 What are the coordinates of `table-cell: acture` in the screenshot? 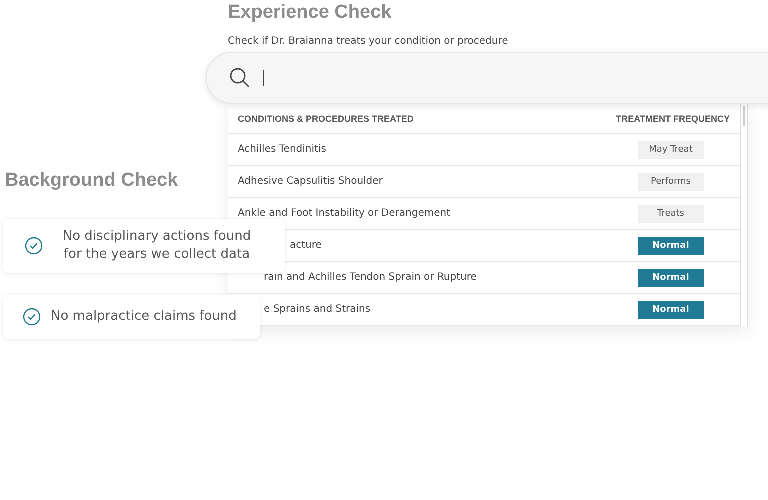 It's located at (306, 245).